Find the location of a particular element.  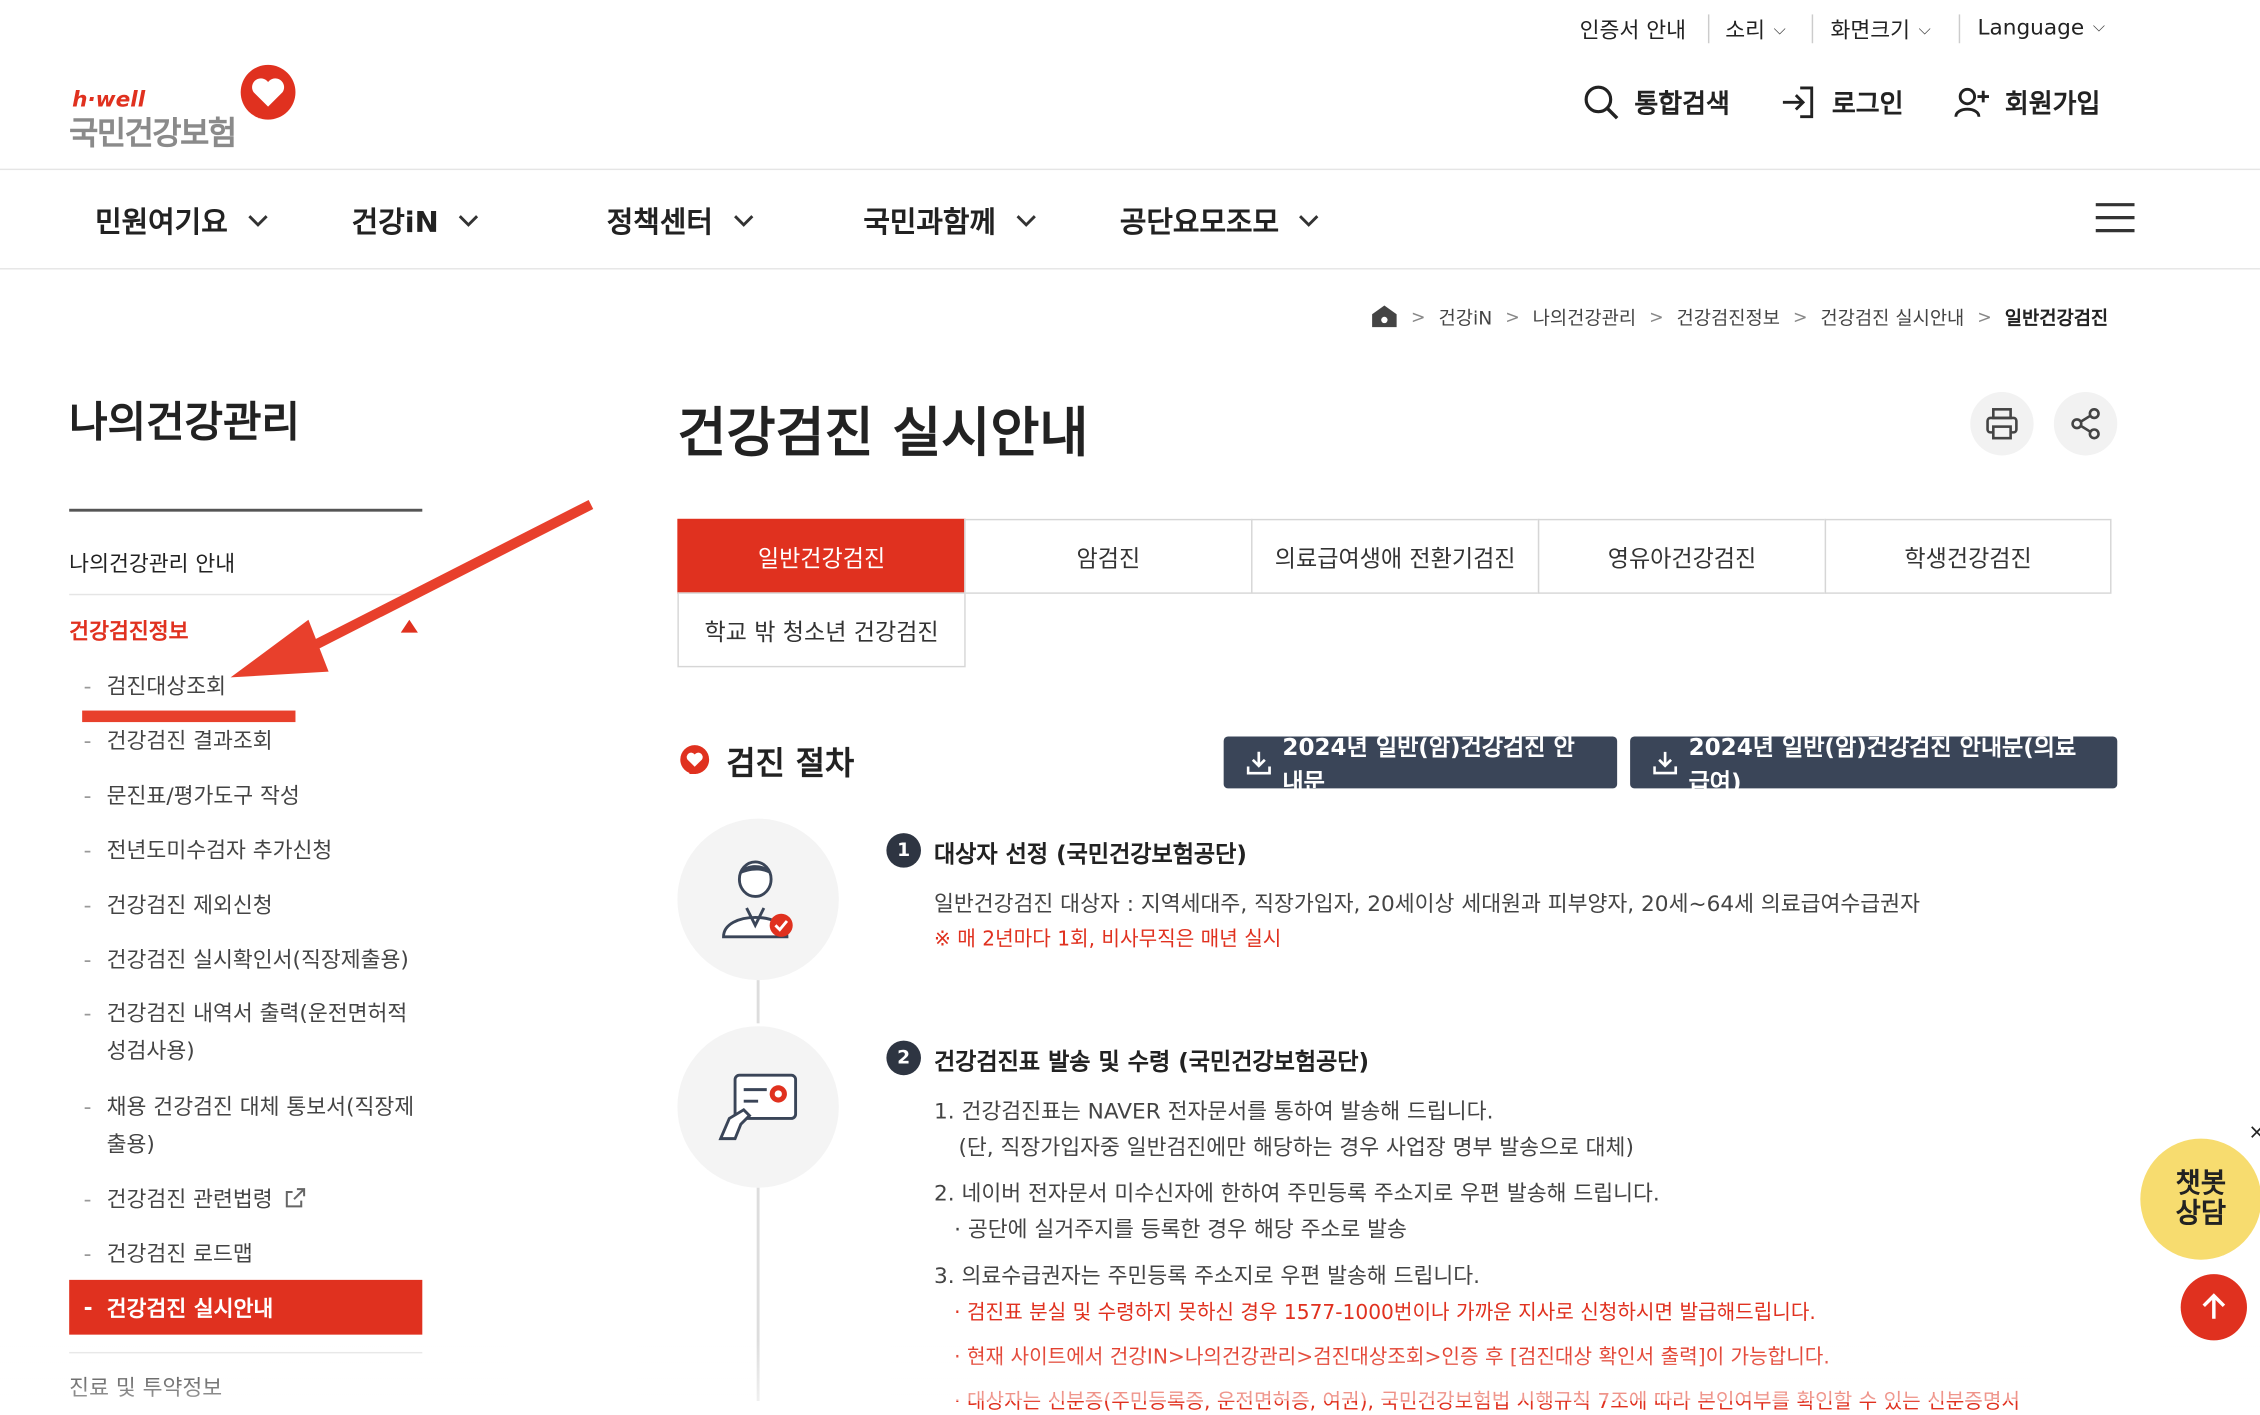

tab-cancer-checkup: 암검진 is located at coordinates (1108, 556).